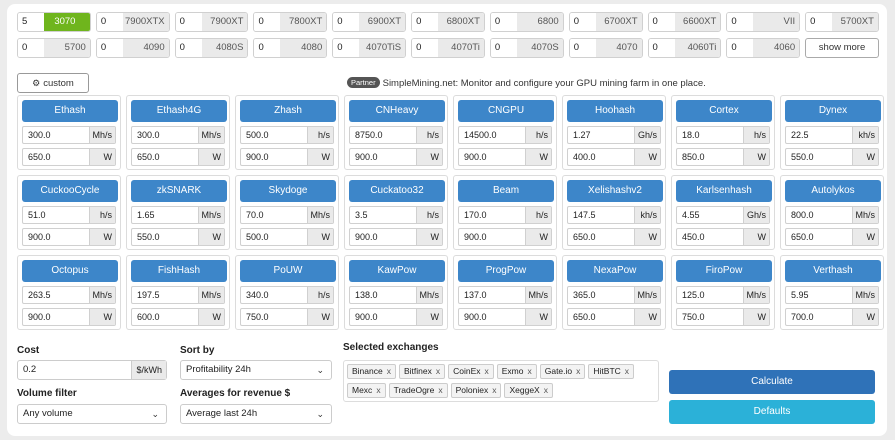 This screenshot has height=440, width=895. I want to click on algo-toggle-button: Beam, so click(506, 191).